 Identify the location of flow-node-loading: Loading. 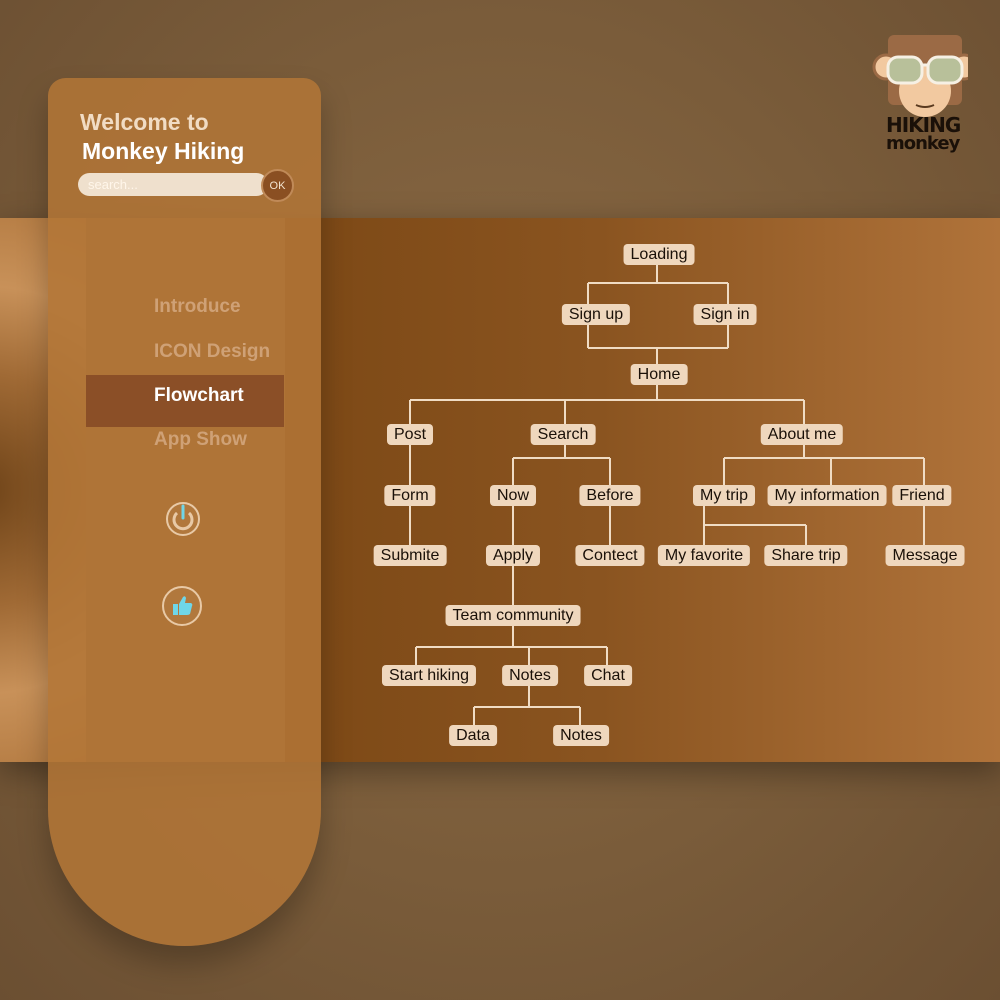
(659, 254).